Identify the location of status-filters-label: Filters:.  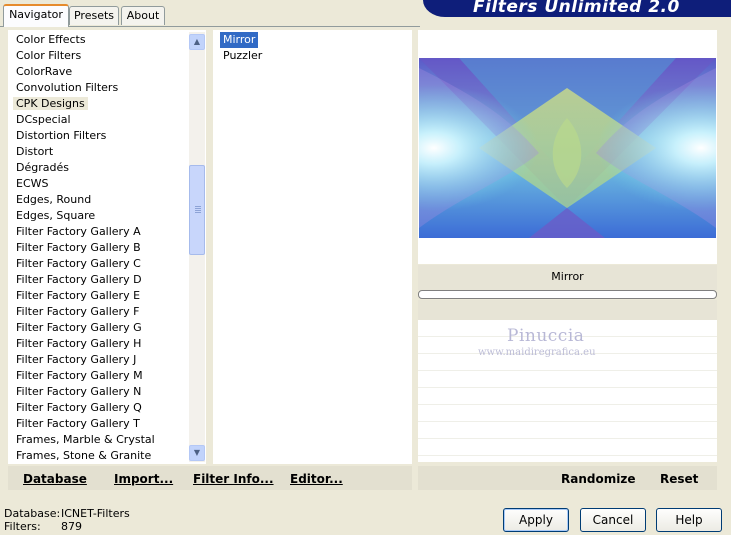
(22, 526).